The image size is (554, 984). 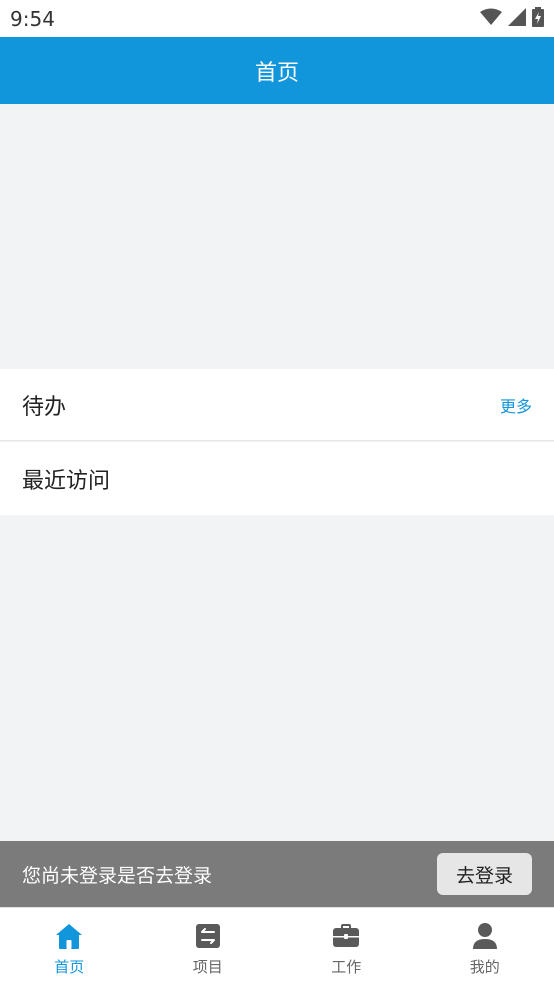 What do you see at coordinates (485, 936) in the screenshot?
I see `person-icon` at bounding box center [485, 936].